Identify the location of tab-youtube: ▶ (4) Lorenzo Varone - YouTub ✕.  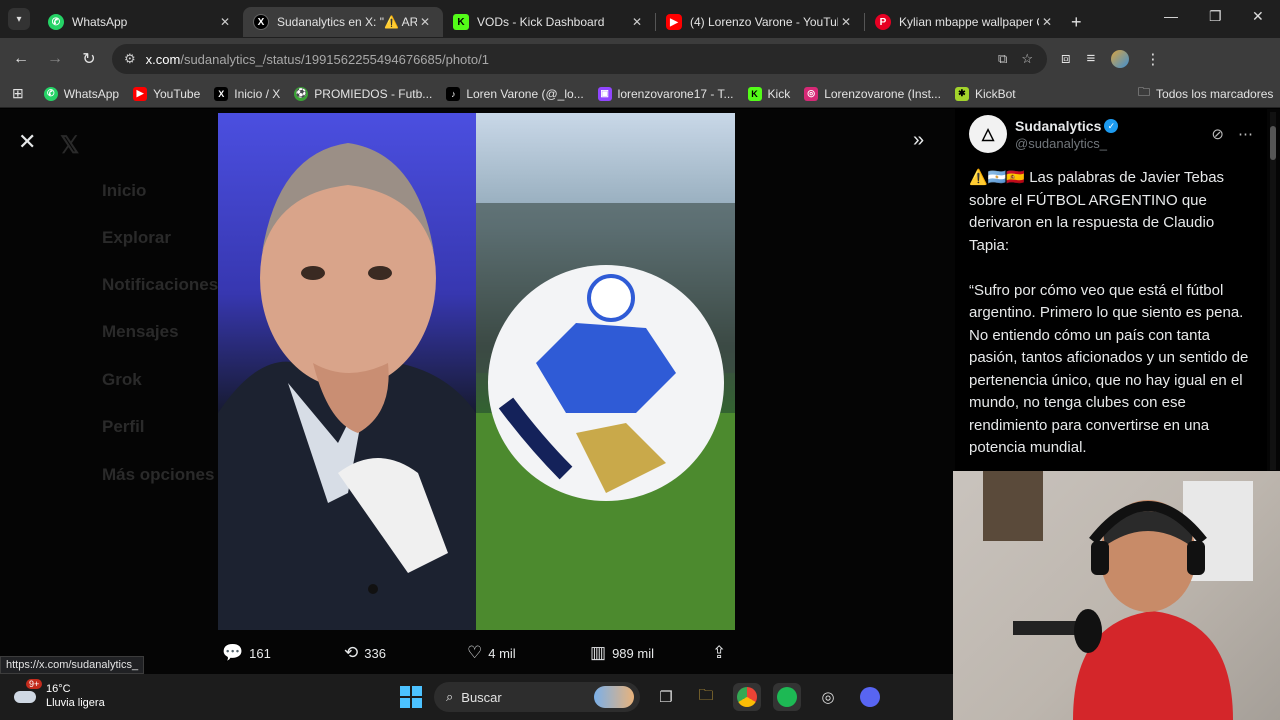
(760, 22).